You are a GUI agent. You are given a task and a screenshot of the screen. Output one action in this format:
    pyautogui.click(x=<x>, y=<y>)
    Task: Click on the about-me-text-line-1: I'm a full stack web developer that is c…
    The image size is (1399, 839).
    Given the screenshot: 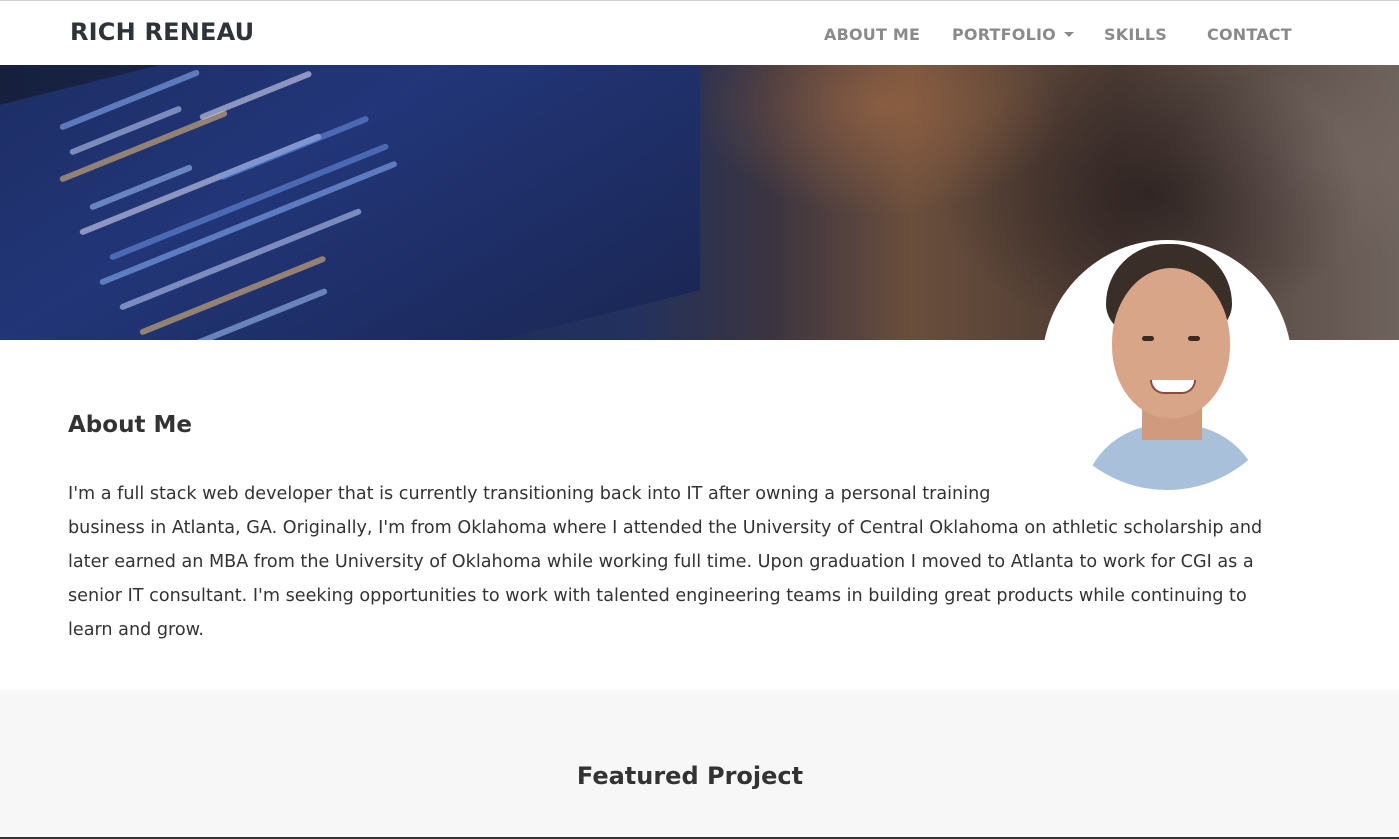 What is the action you would take?
    pyautogui.click(x=529, y=494)
    